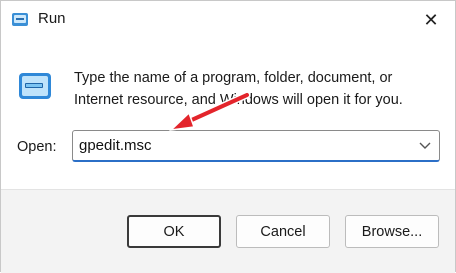 The image size is (456, 273). I want to click on close-icon: ✕, so click(431, 19).